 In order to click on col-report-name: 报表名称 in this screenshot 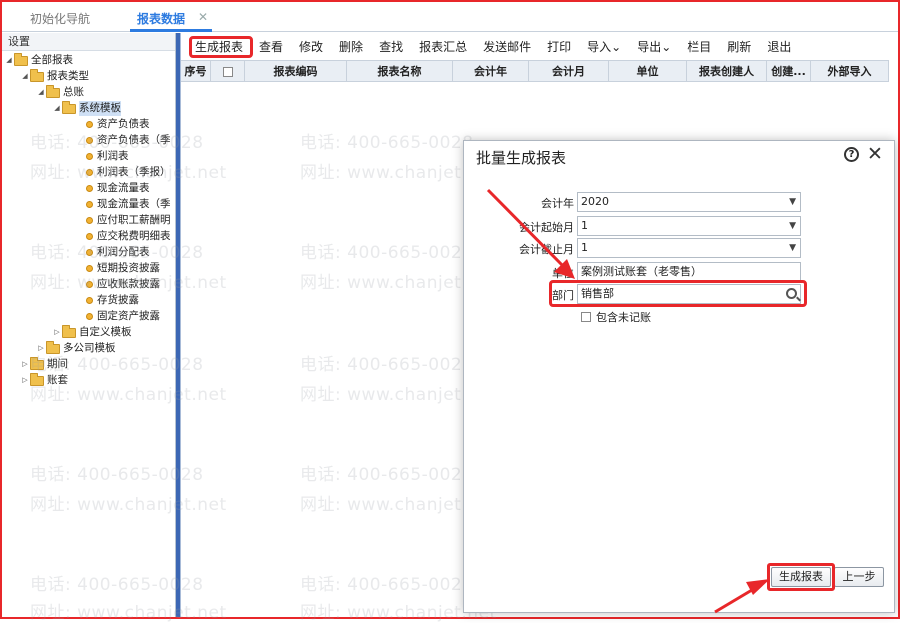, I will do `click(400, 71)`.